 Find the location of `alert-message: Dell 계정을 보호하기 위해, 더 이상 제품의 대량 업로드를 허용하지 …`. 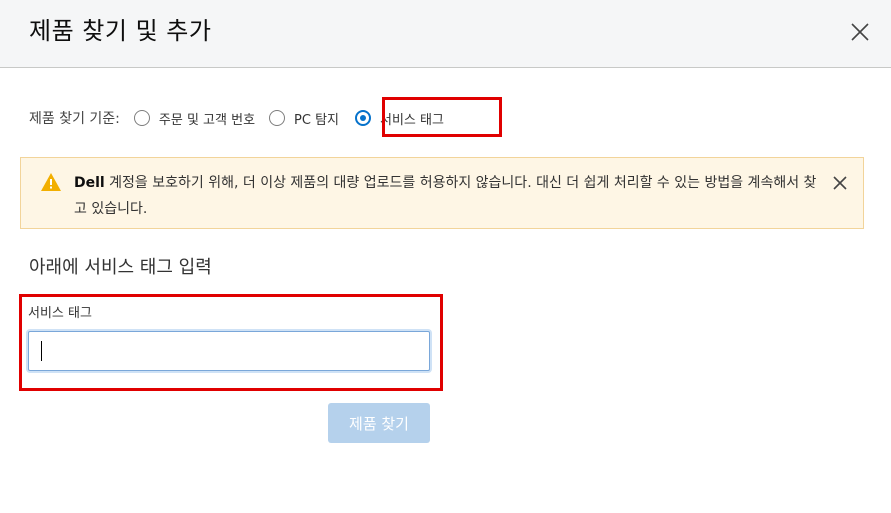

alert-message: Dell 계정을 보호하기 위해, 더 이상 제품의 대량 업로드를 허용하지 … is located at coordinates (446, 196).